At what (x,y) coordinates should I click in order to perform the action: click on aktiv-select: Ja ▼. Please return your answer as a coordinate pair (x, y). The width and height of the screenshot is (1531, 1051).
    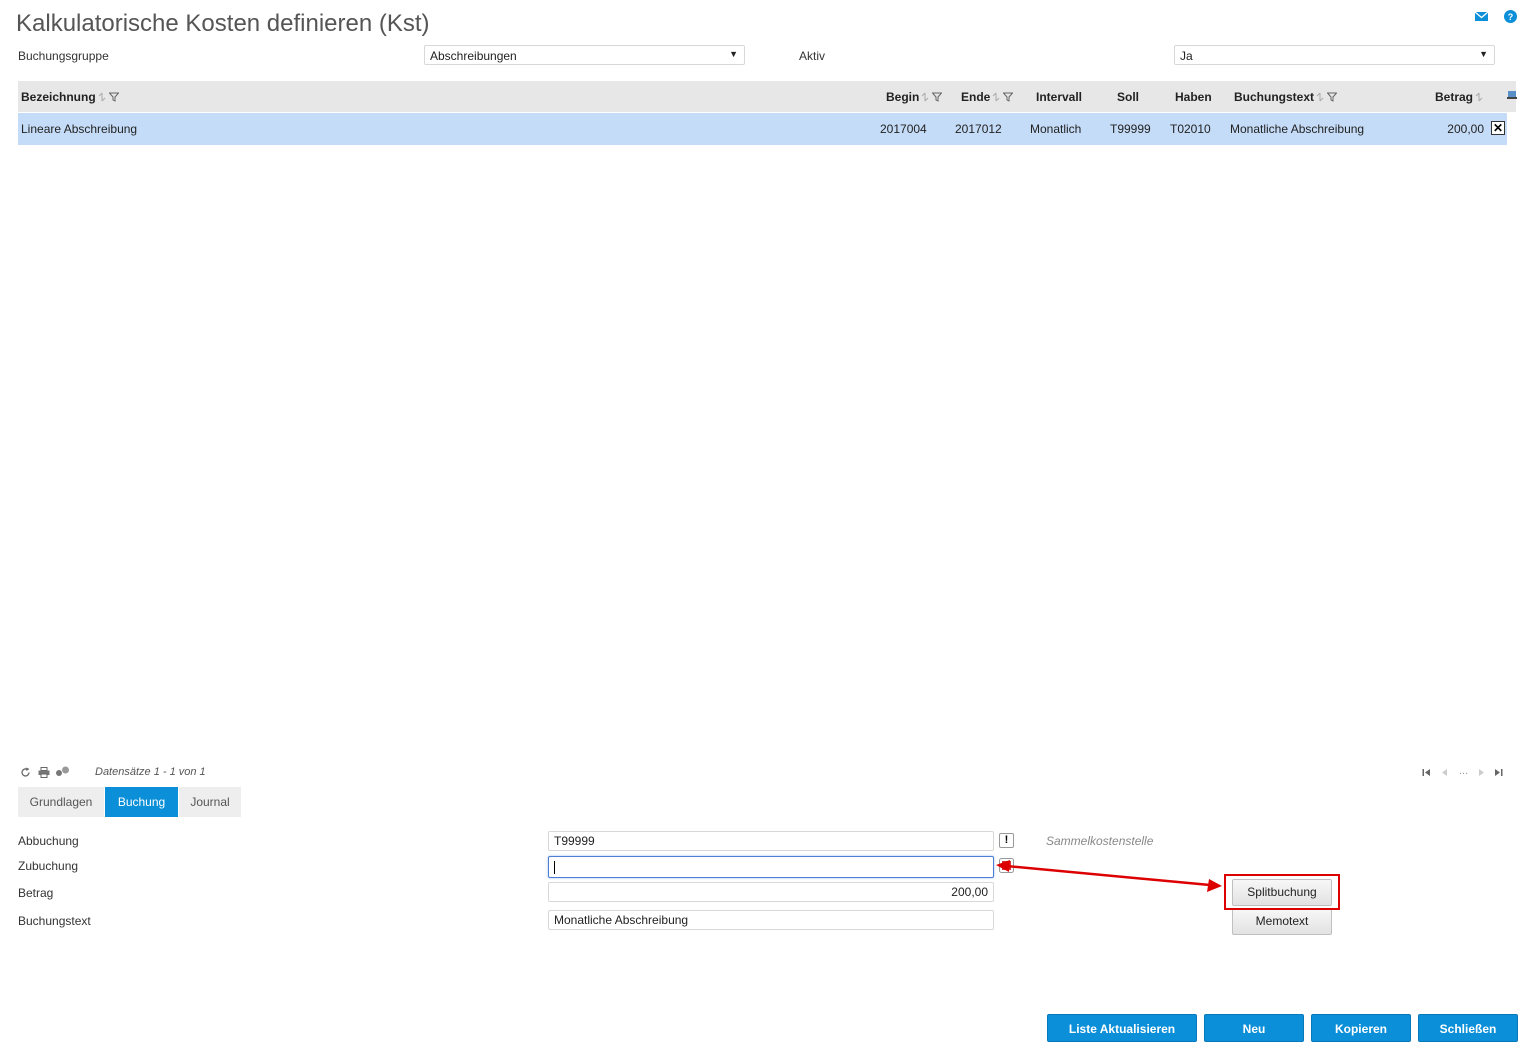
    Looking at the image, I should click on (1334, 55).